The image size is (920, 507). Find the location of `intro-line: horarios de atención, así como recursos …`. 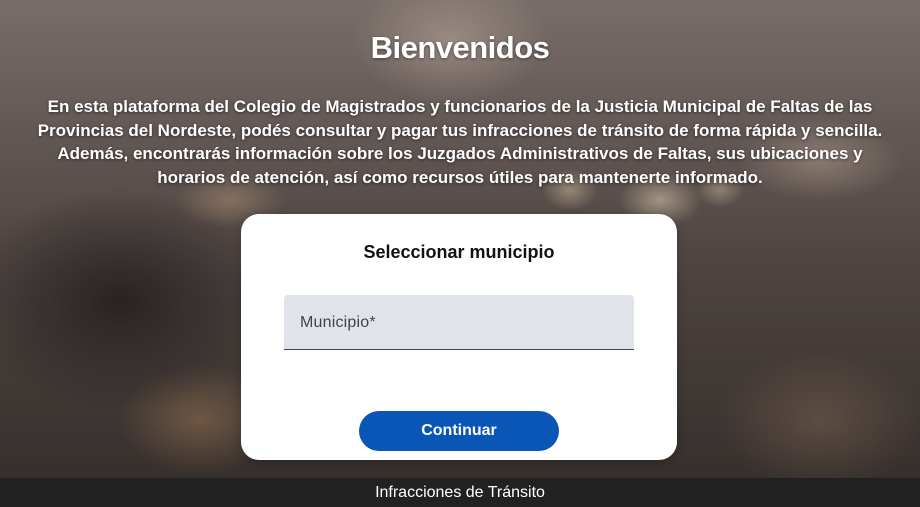

intro-line: horarios de atención, así como recursos … is located at coordinates (460, 177).